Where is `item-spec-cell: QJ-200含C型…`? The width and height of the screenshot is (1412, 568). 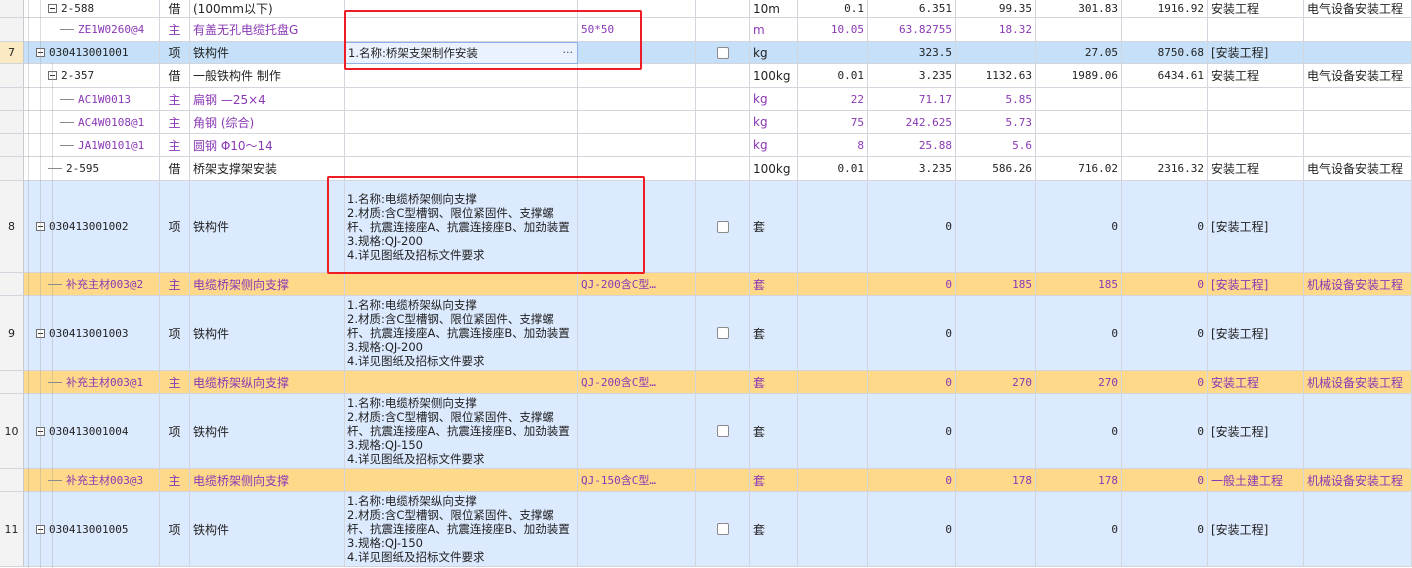 item-spec-cell: QJ-200含C型… is located at coordinates (637, 382).